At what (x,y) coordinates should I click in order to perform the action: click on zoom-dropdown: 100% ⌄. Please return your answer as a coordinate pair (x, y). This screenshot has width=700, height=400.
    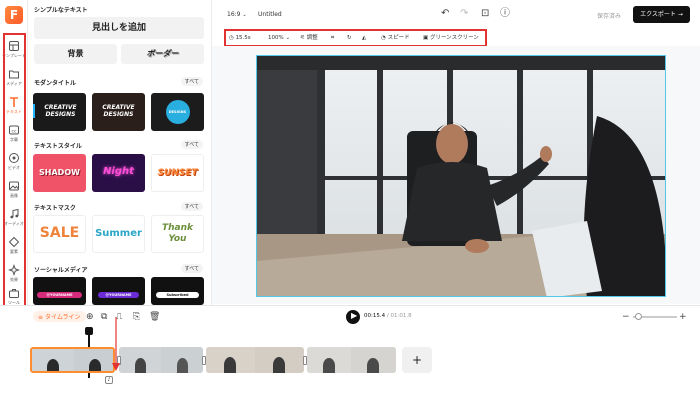
    Looking at the image, I should click on (279, 38).